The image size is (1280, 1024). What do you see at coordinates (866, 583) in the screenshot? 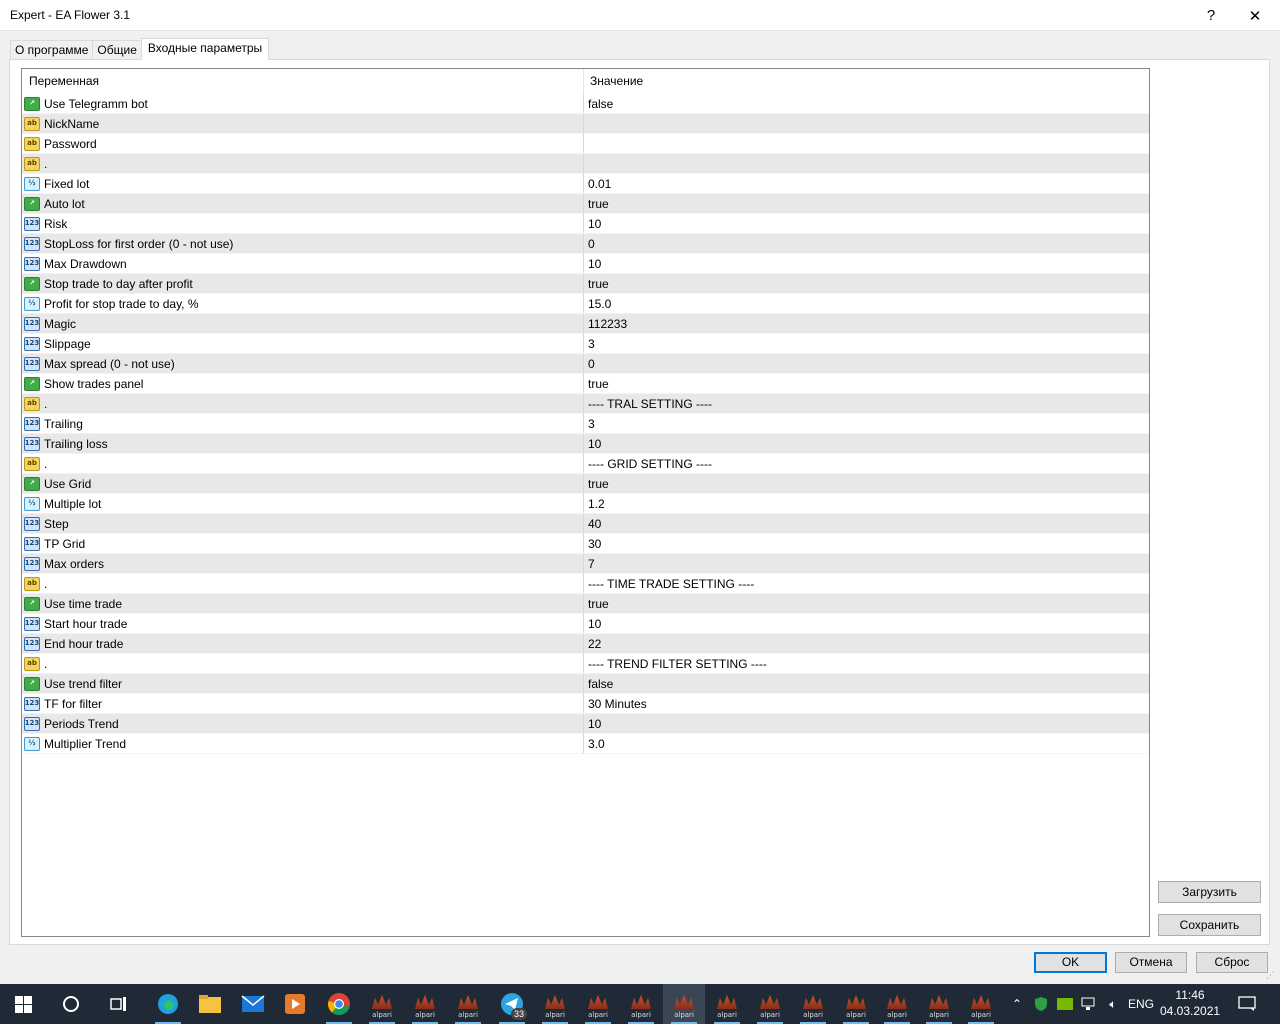
I see `parameter-value: ---- TIME TRADE SETTING ----` at bounding box center [866, 583].